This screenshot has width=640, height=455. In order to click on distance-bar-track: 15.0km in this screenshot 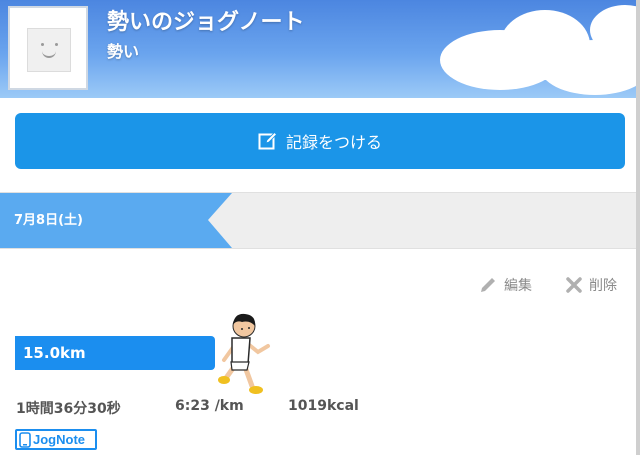, I will do `click(115, 353)`.